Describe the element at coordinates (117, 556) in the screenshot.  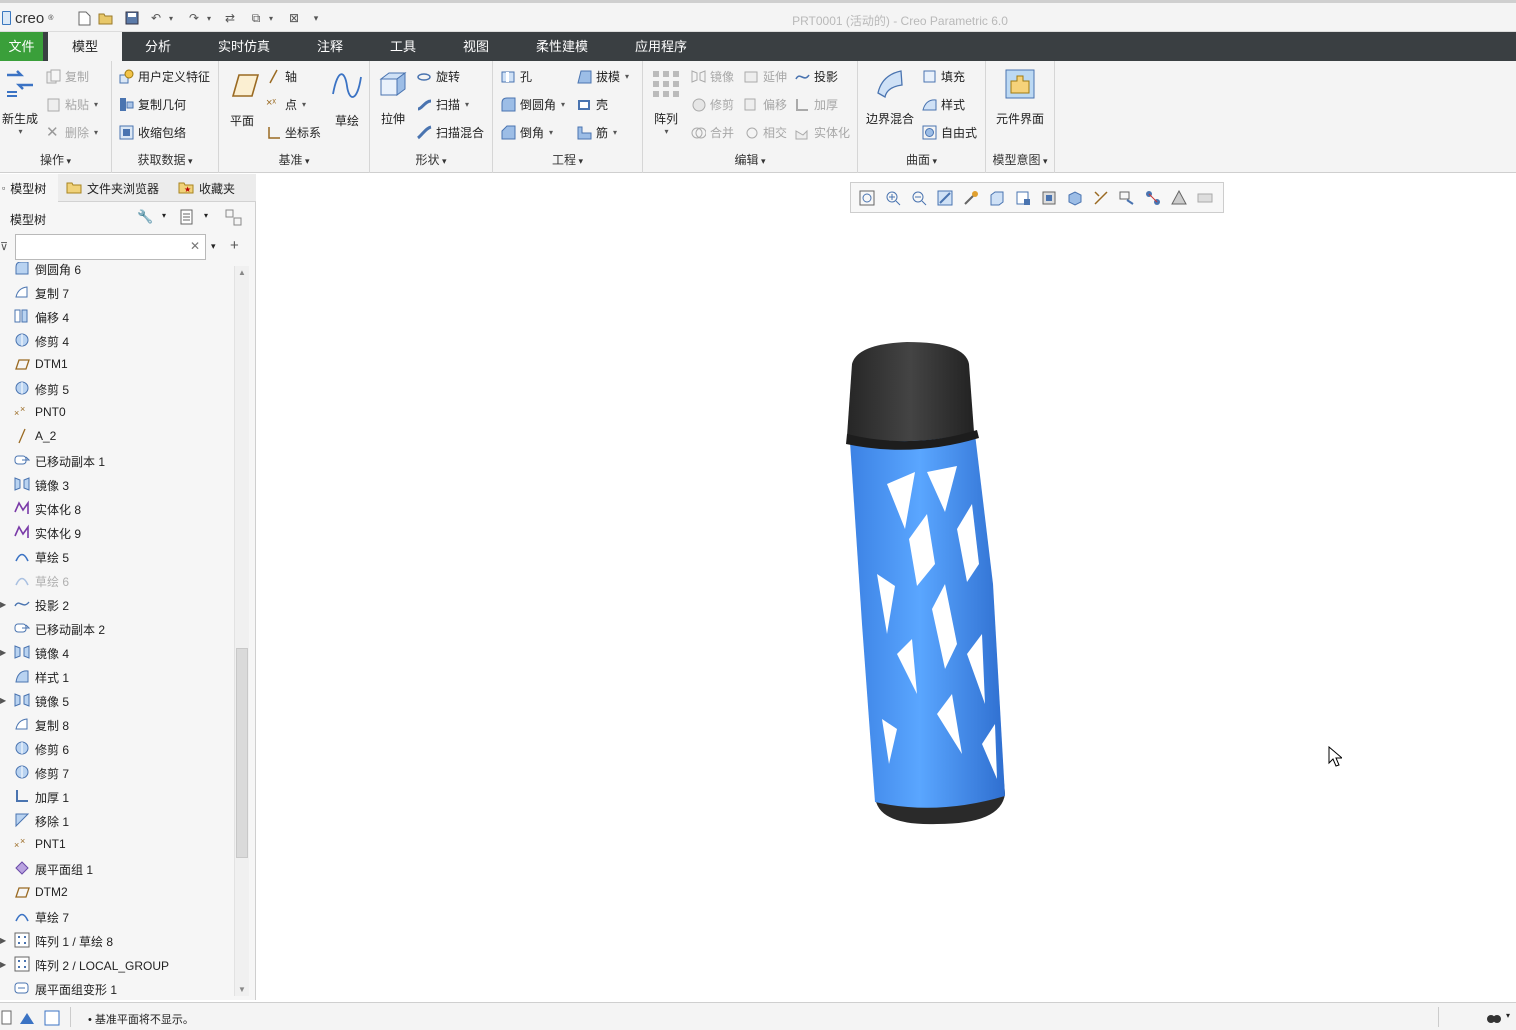
I see `tree-item: 草绘 5` at that location.